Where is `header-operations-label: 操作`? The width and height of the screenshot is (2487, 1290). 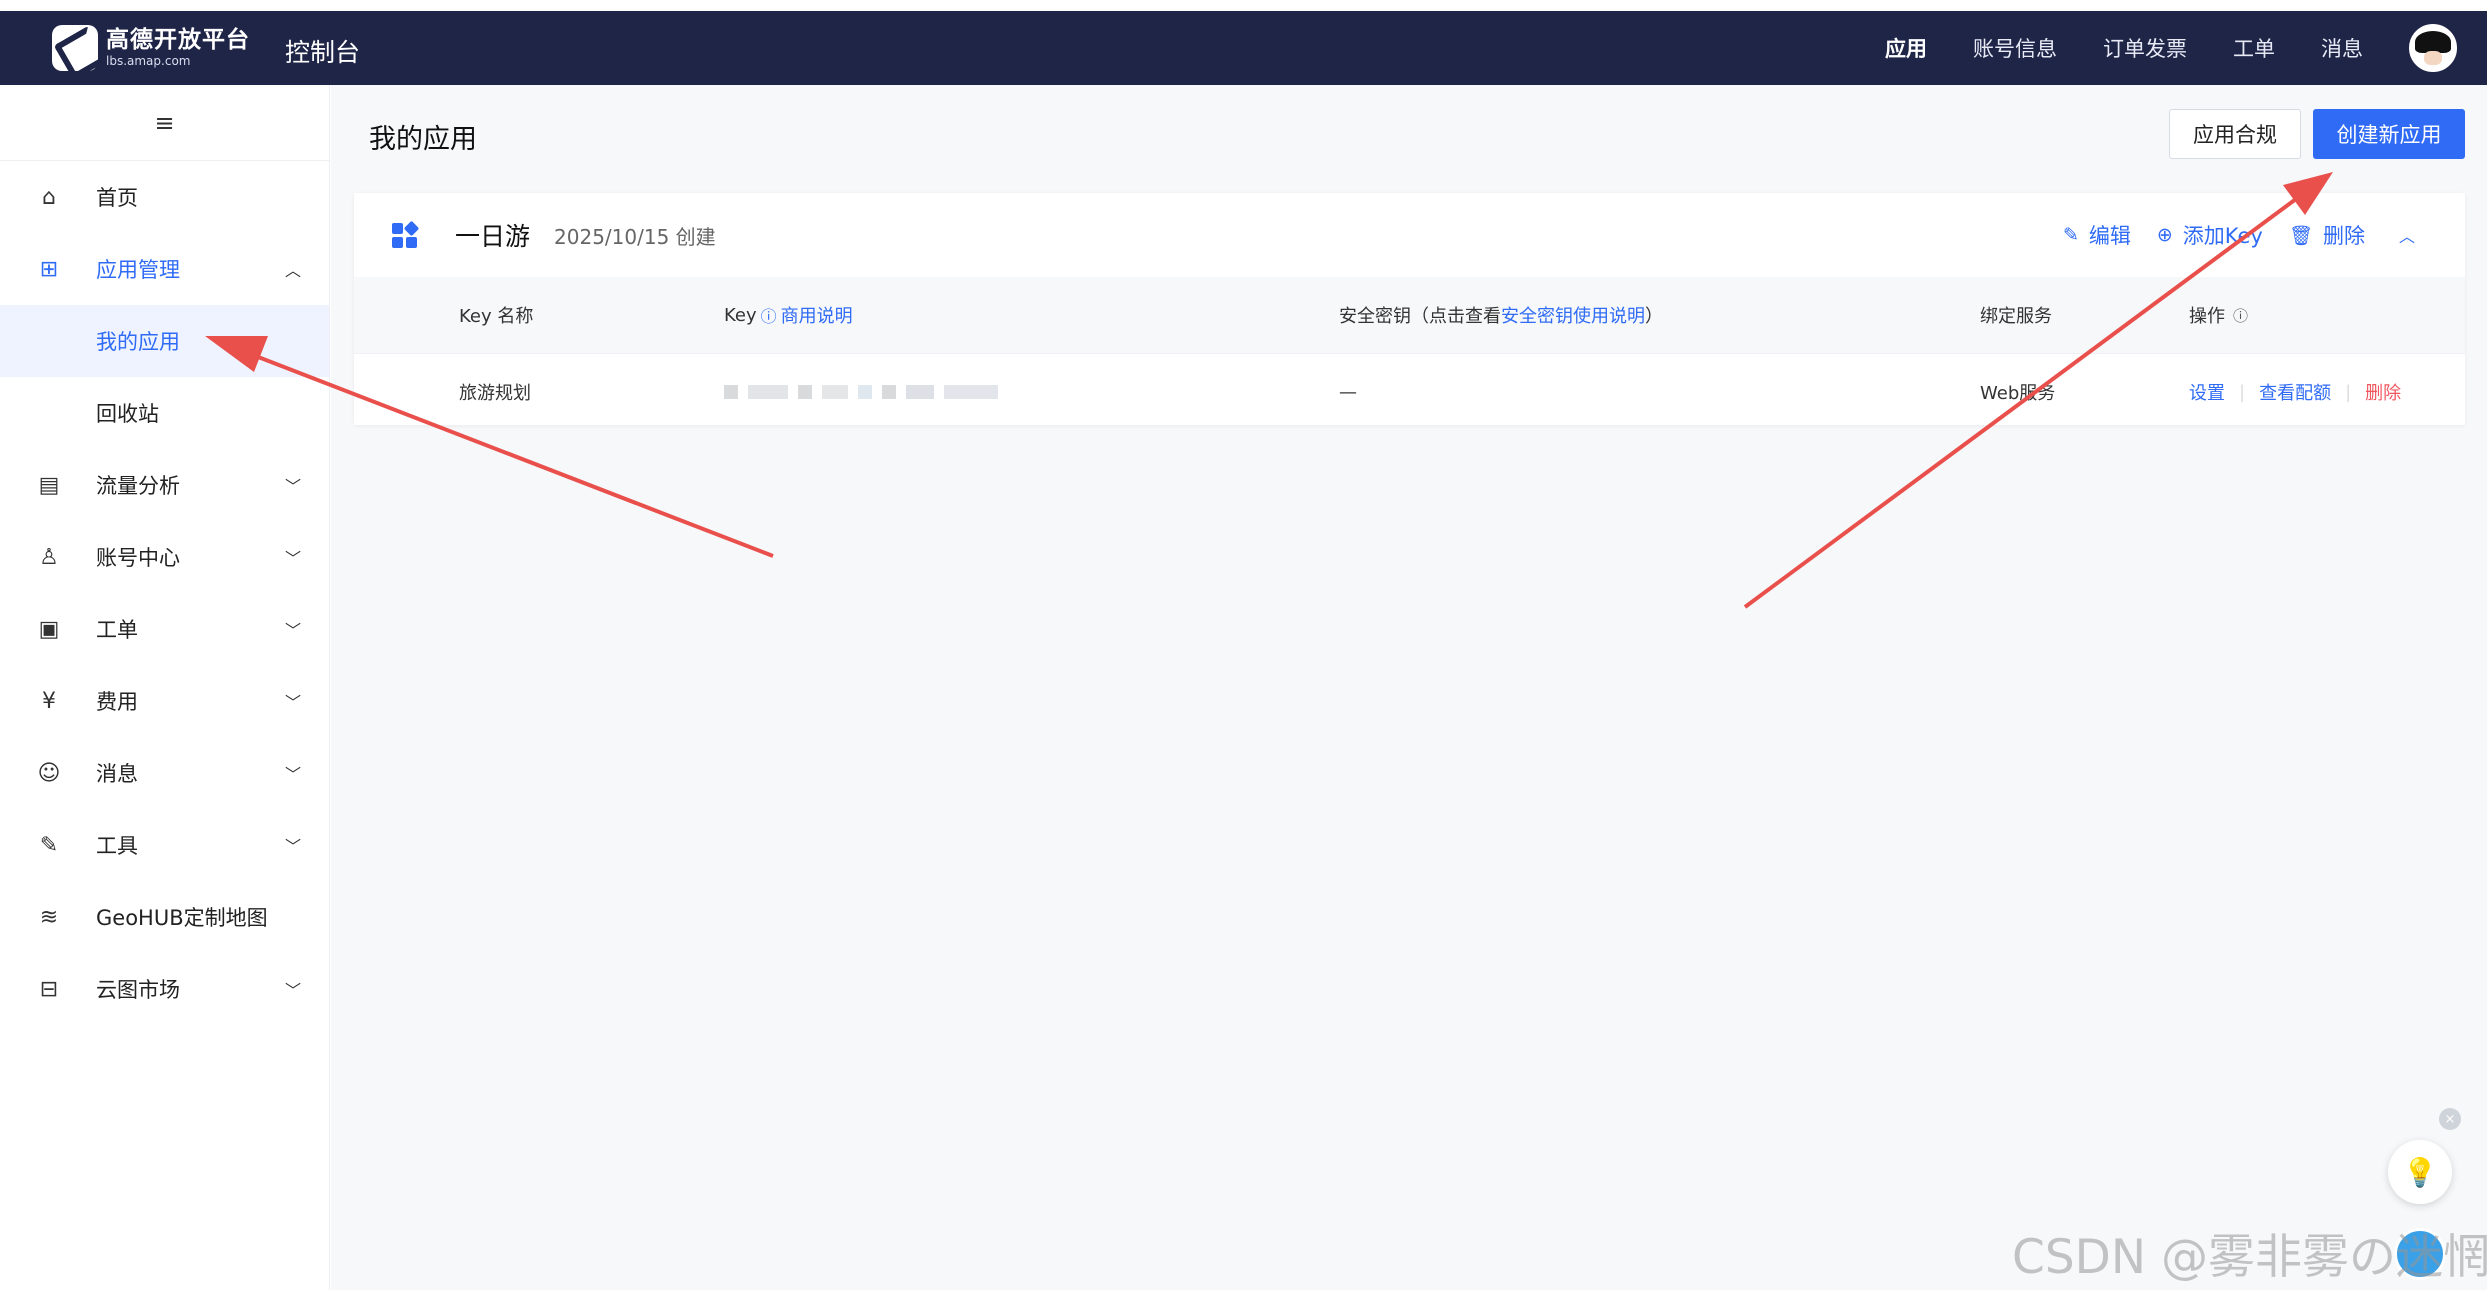 header-operations-label: 操作 is located at coordinates (2207, 316).